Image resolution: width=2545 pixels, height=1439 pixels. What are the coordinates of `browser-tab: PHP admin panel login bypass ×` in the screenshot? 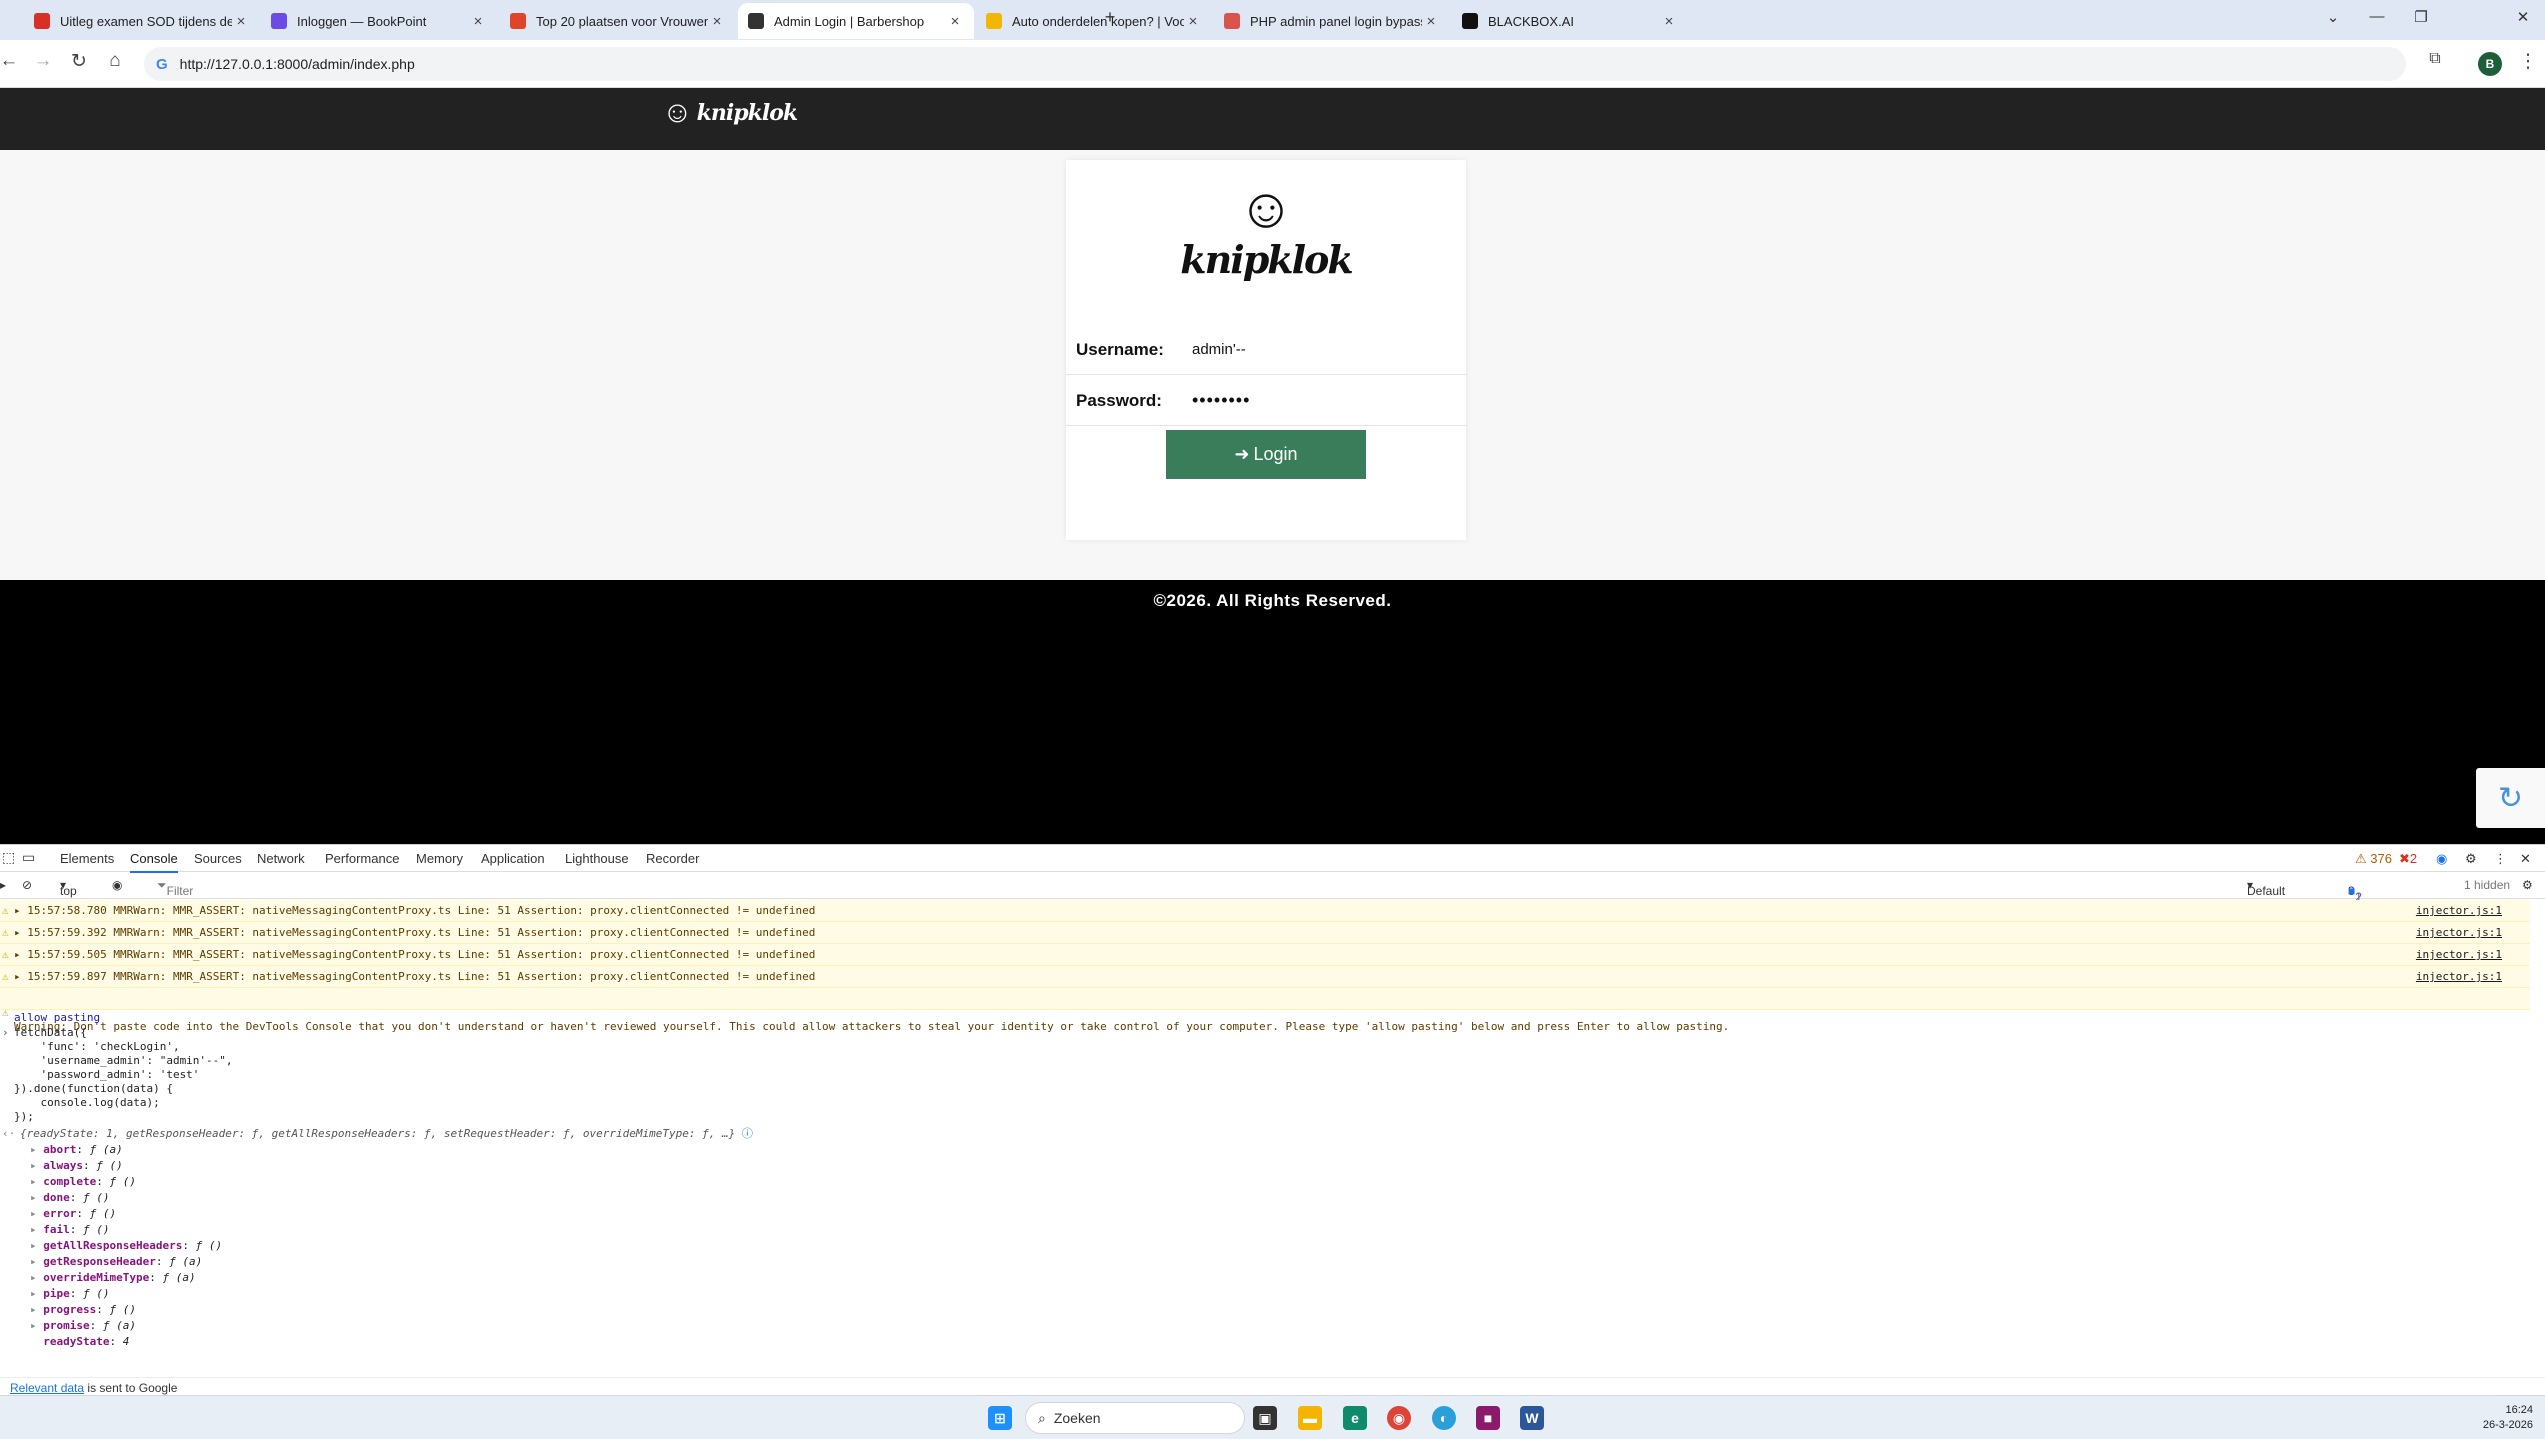 It's located at (1332, 21).